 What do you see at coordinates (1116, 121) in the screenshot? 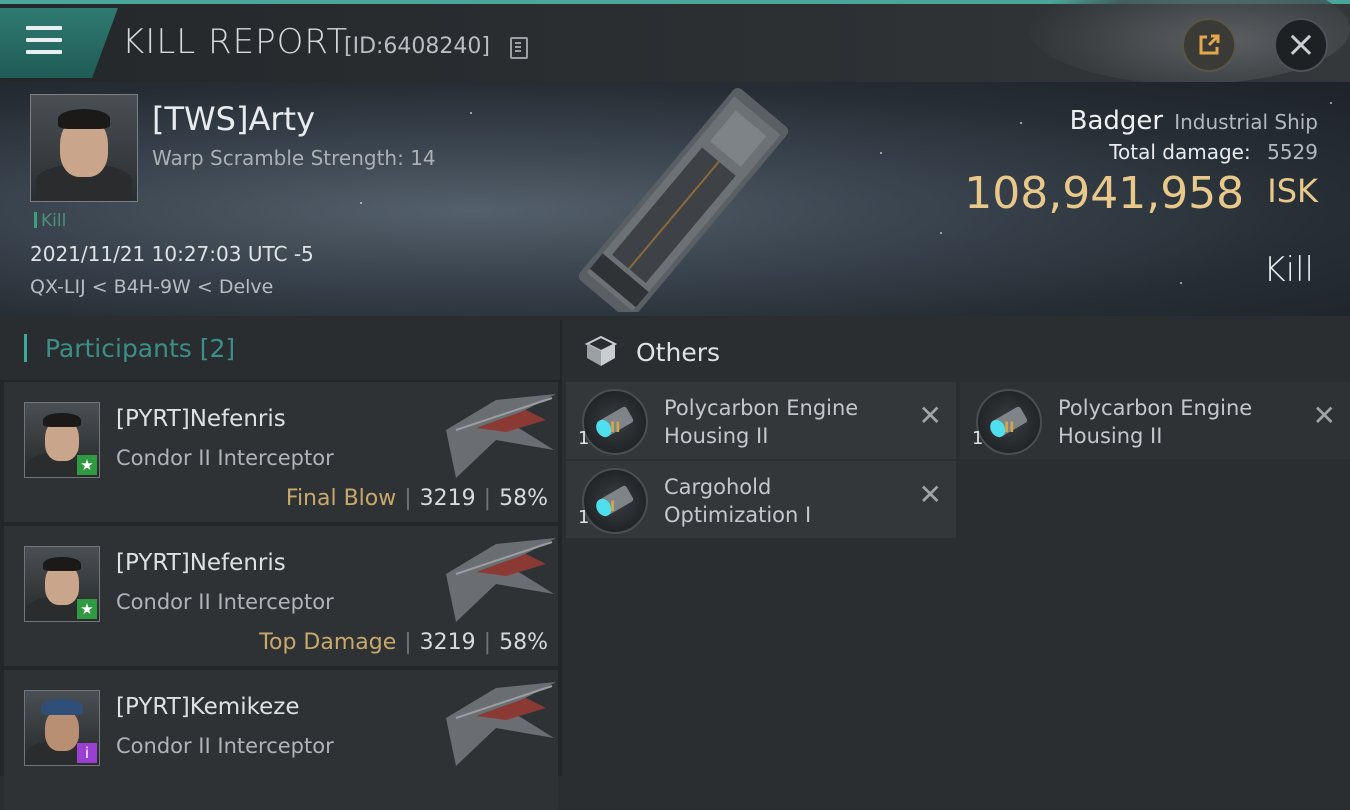
I see `ship-name: Badger` at bounding box center [1116, 121].